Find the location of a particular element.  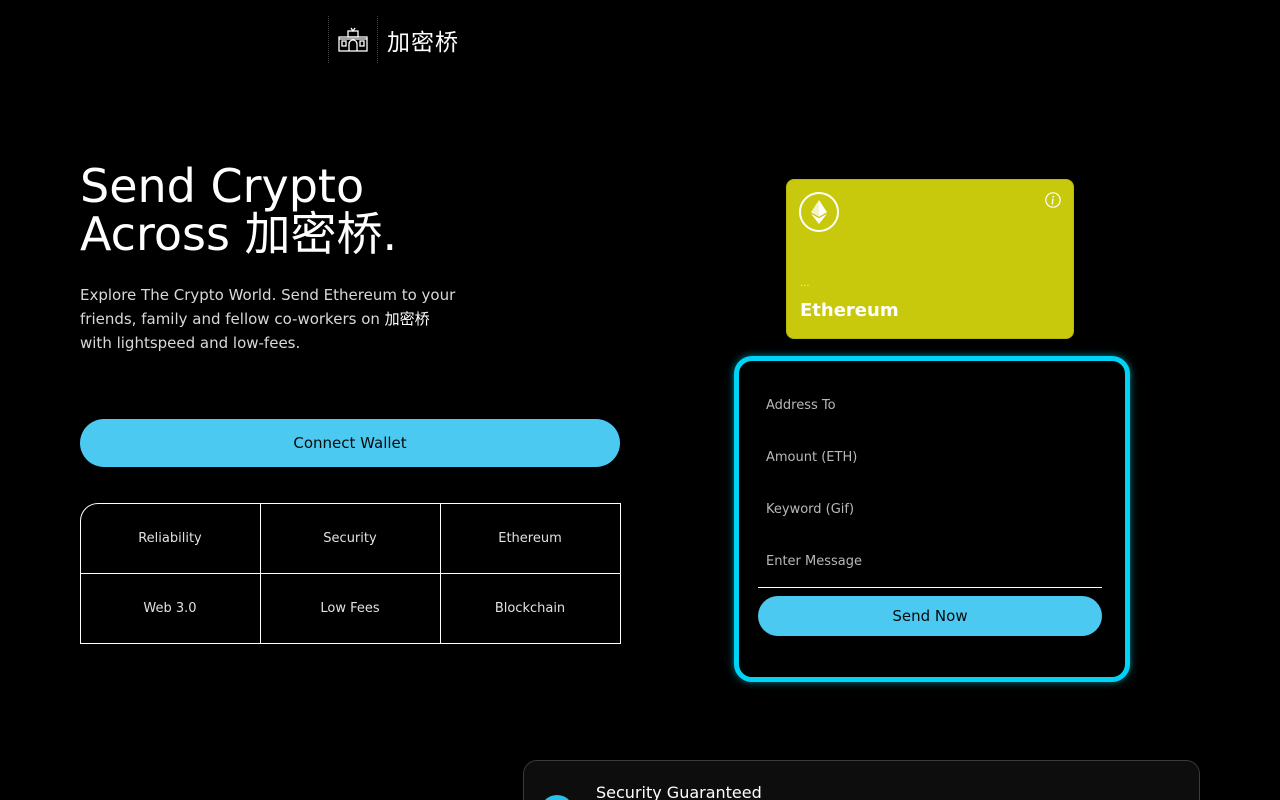

hero-title: Send Crypto Across 加密桥. is located at coordinates (340, 210).